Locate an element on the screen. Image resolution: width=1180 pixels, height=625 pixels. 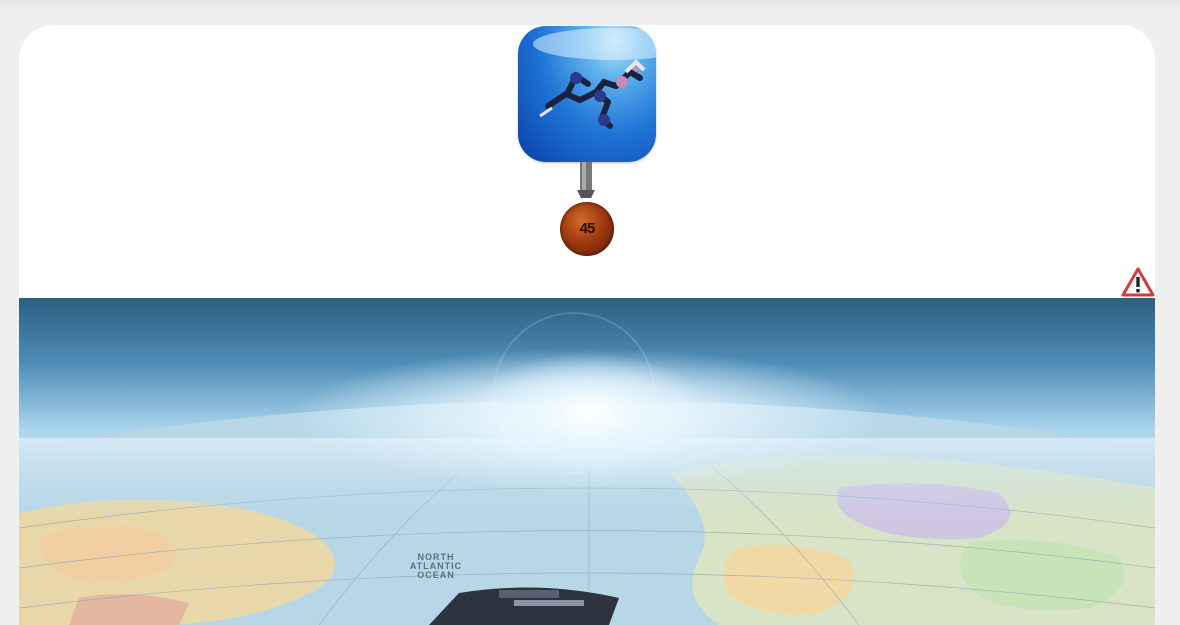
skydivers-image is located at coordinates (594, 78).